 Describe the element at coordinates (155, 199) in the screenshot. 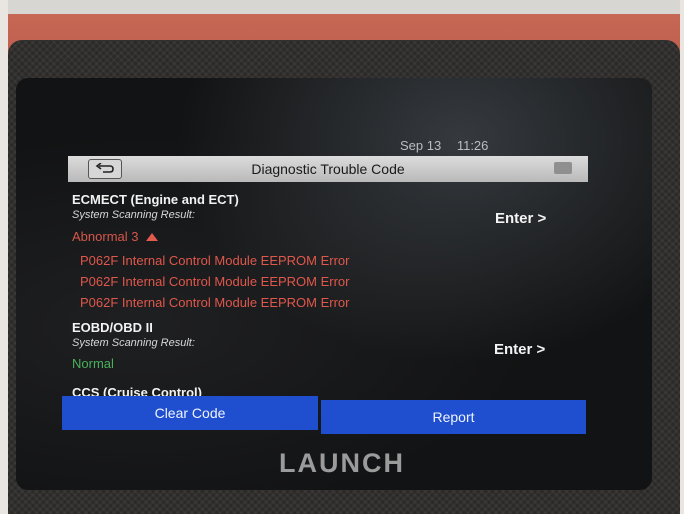

I see `system-name: ECMECT (Engine and ECT)` at that location.